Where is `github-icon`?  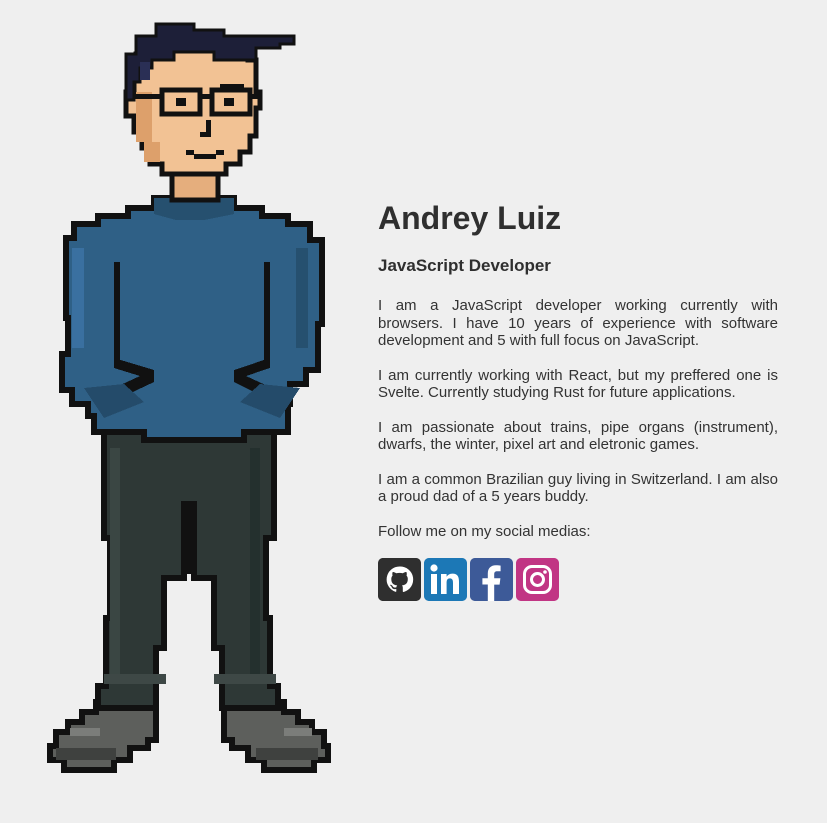
github-icon is located at coordinates (399, 579).